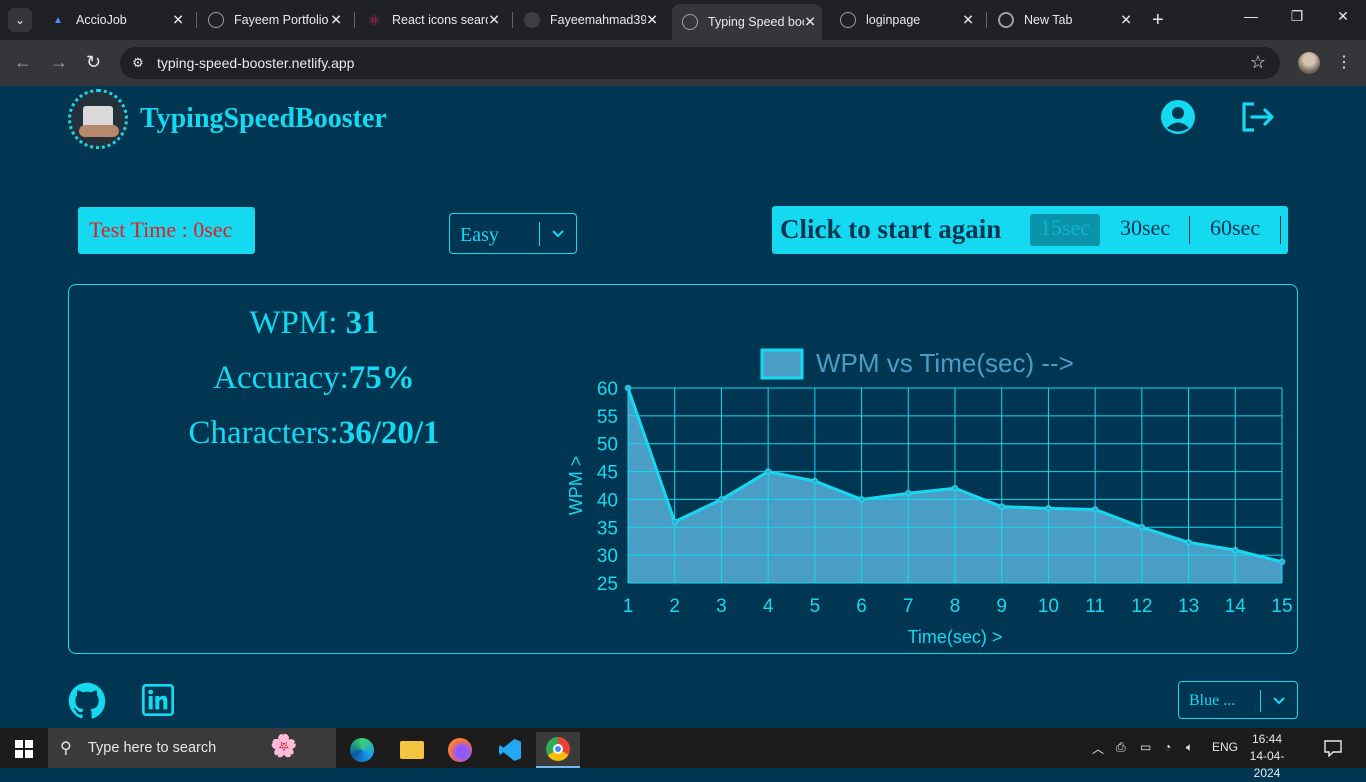  Describe the element at coordinates (93, 62) in the screenshot. I see `reload-icon: ↻` at that location.